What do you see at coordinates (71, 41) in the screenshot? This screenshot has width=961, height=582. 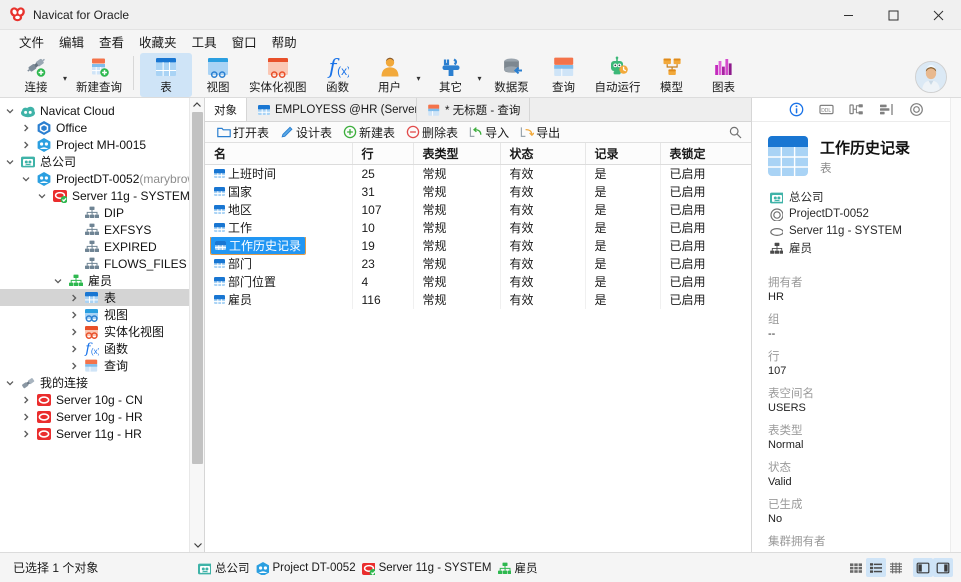 I see `menu-edit: 编辑` at bounding box center [71, 41].